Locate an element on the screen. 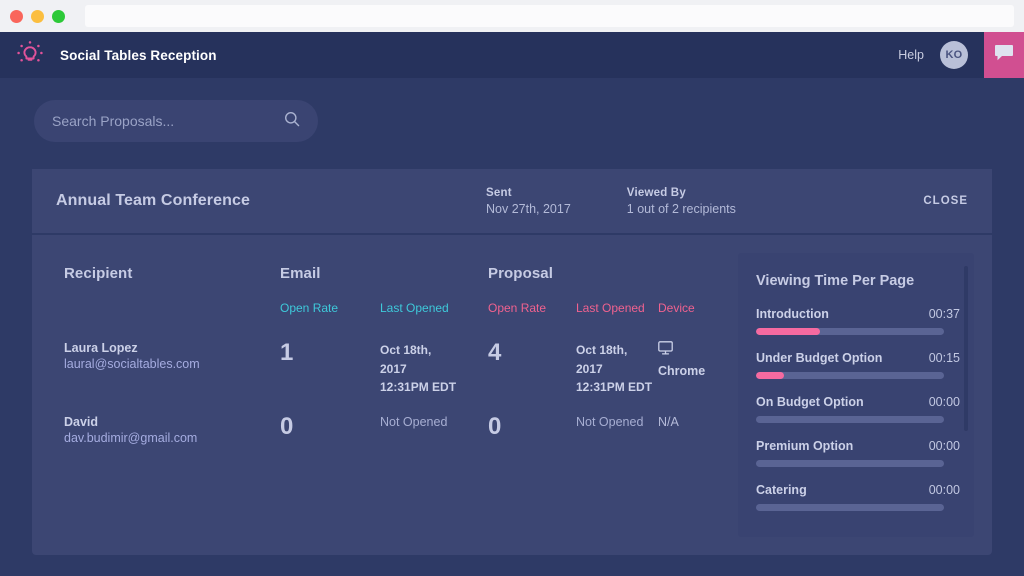 This screenshot has height=576, width=1024. chat-button is located at coordinates (1004, 55).